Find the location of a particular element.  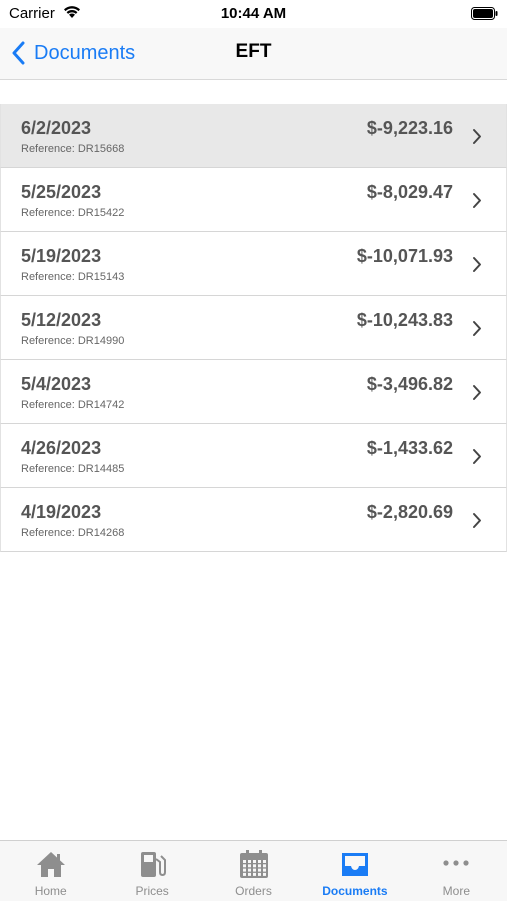

entry-reference: Reference: DR15422 is located at coordinates (73, 213).